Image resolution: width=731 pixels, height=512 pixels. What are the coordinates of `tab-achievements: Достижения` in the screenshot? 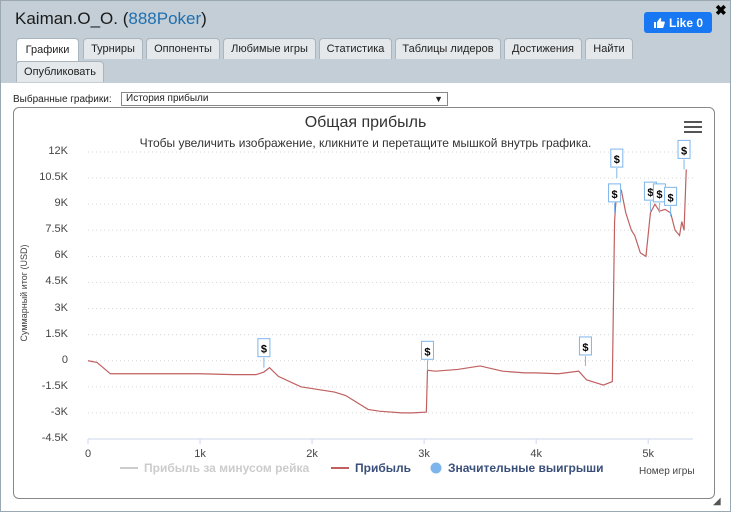 It's located at (543, 48).